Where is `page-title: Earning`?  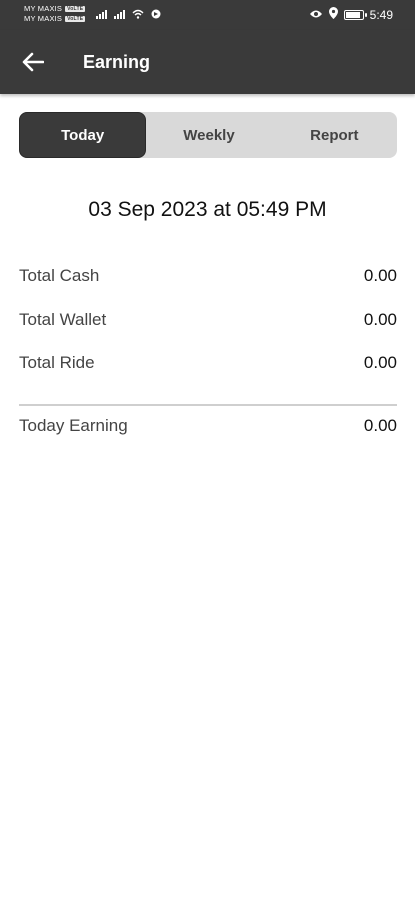
page-title: Earning is located at coordinates (117, 62).